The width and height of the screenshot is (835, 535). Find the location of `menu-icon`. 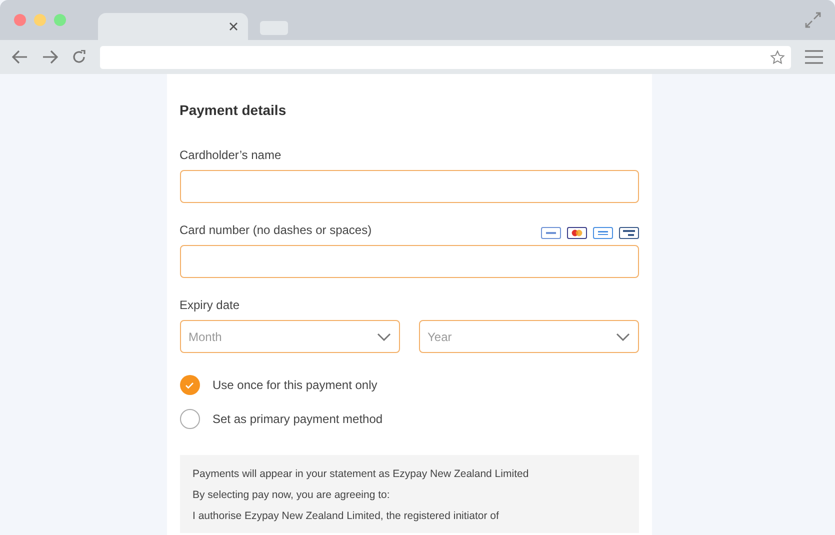

menu-icon is located at coordinates (814, 57).